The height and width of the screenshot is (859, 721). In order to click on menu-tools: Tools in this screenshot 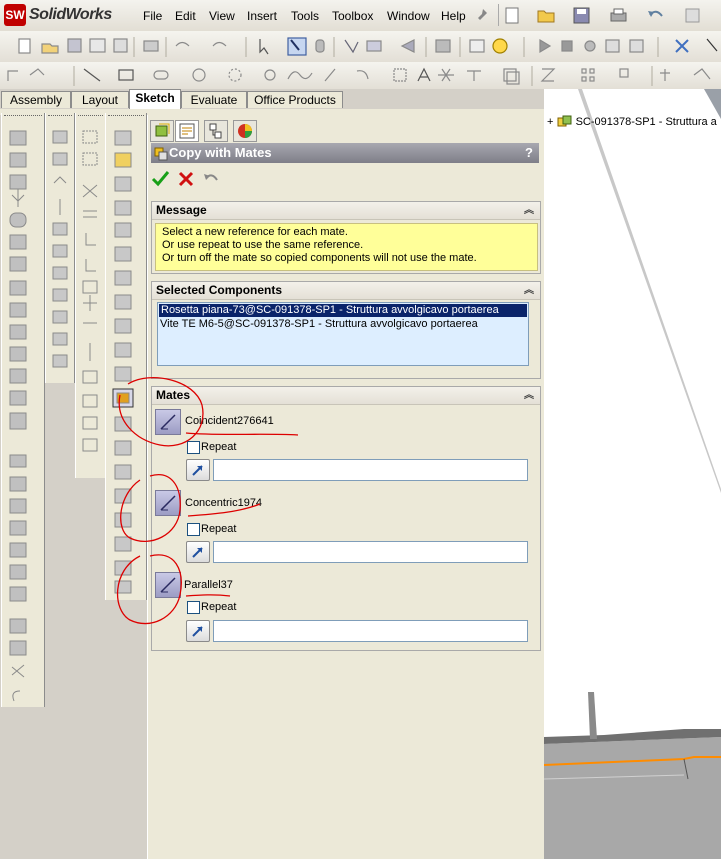, I will do `click(305, 16)`.